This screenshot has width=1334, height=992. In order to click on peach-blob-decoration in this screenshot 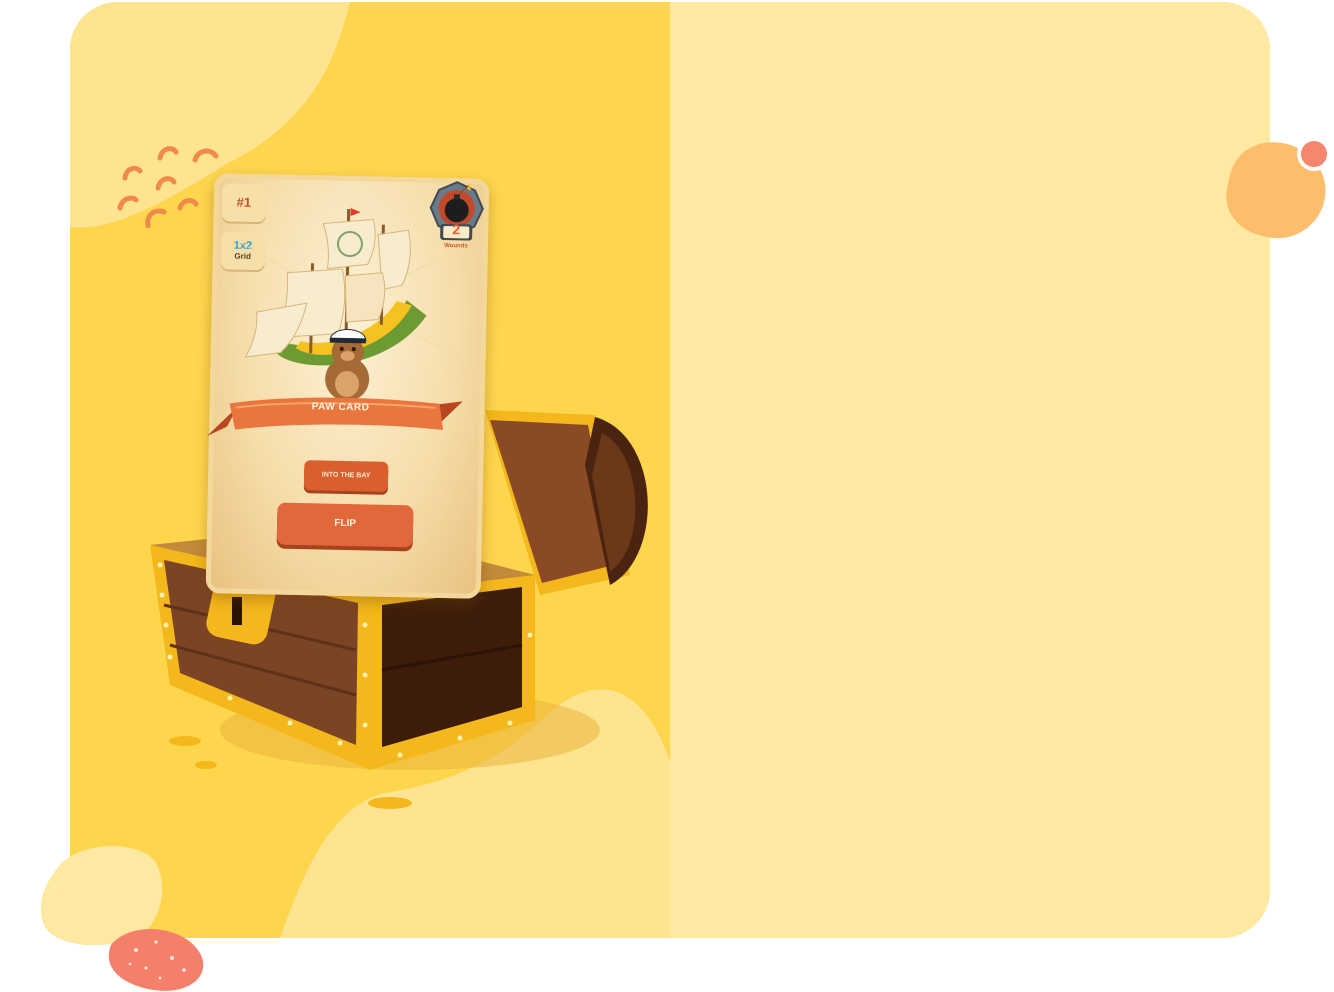, I will do `click(1278, 188)`.